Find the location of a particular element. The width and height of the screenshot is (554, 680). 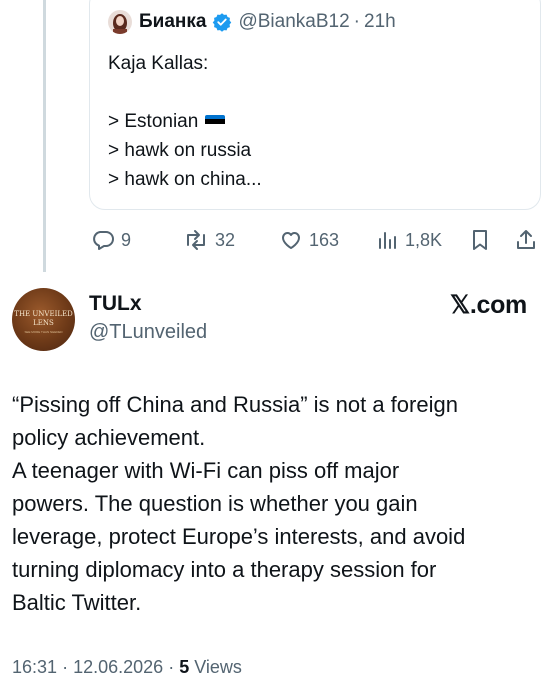

x-com-watermark: 𝕏.com is located at coordinates (488, 305).